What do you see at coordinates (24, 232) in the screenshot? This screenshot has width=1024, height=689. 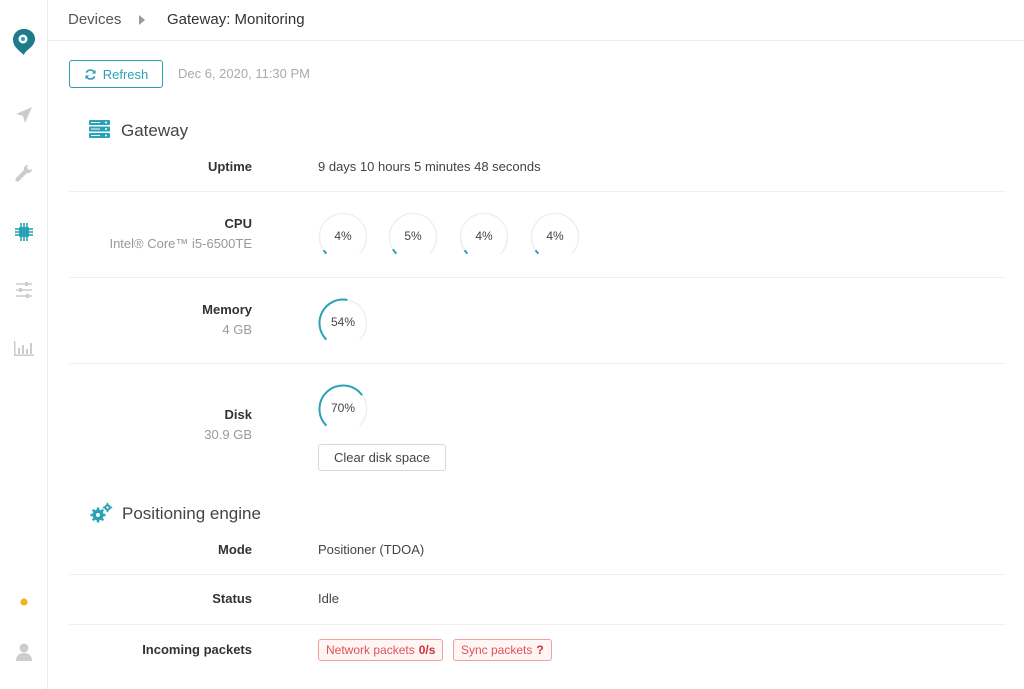 I see `chip-icon` at bounding box center [24, 232].